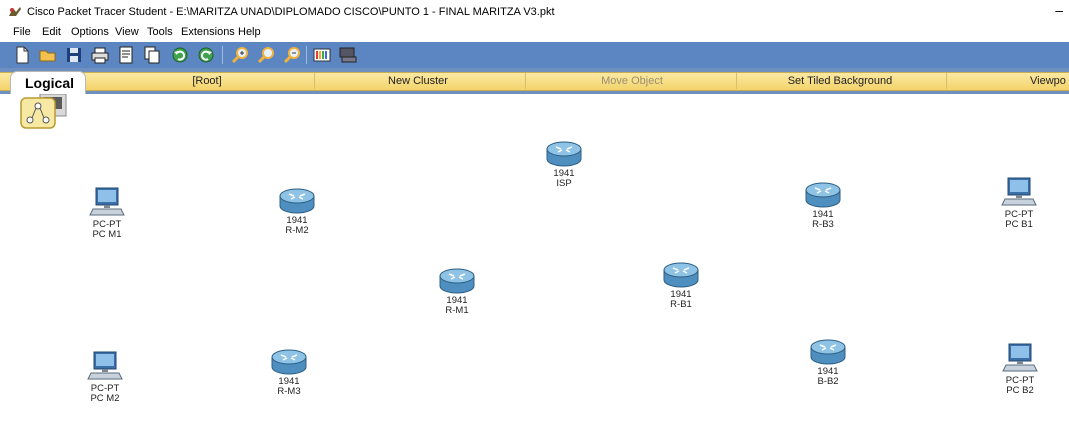 The image size is (1069, 448). I want to click on device-router-b-b2: 1941 B-B2, so click(828, 362).